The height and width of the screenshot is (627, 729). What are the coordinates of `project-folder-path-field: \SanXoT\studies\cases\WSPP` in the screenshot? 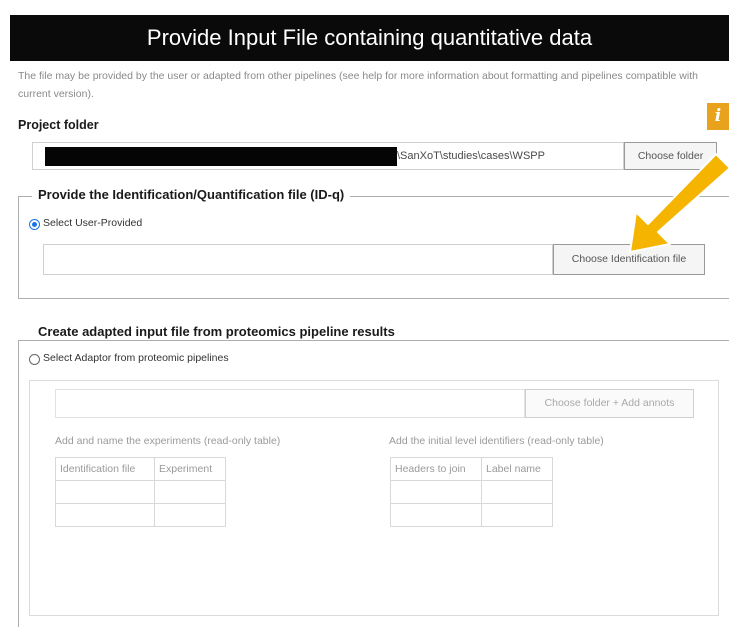 It's located at (328, 156).